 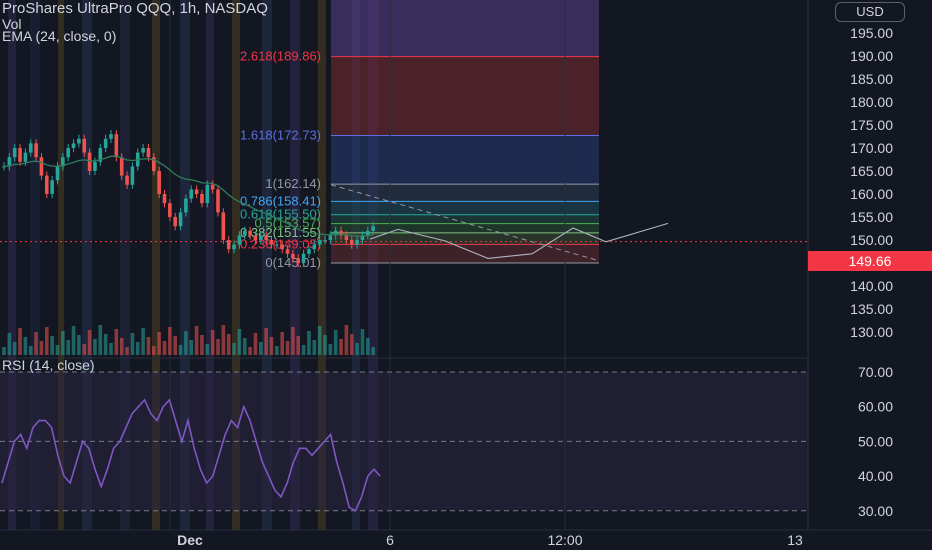 What do you see at coordinates (871, 148) in the screenshot?
I see `price-axis-tick: 170.00` at bounding box center [871, 148].